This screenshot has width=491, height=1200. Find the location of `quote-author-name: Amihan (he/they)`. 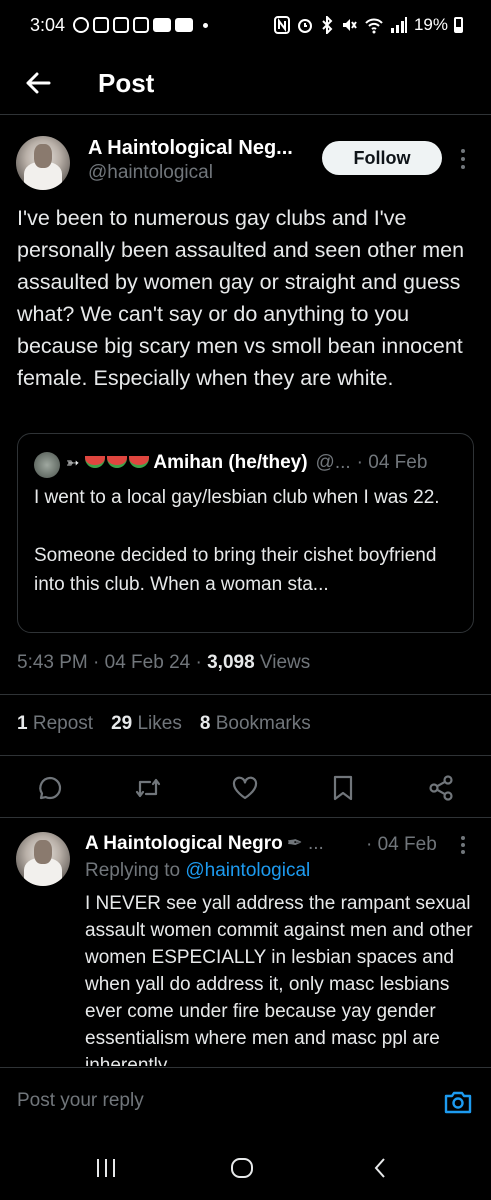

quote-author-name: Amihan (he/they) is located at coordinates (230, 462).